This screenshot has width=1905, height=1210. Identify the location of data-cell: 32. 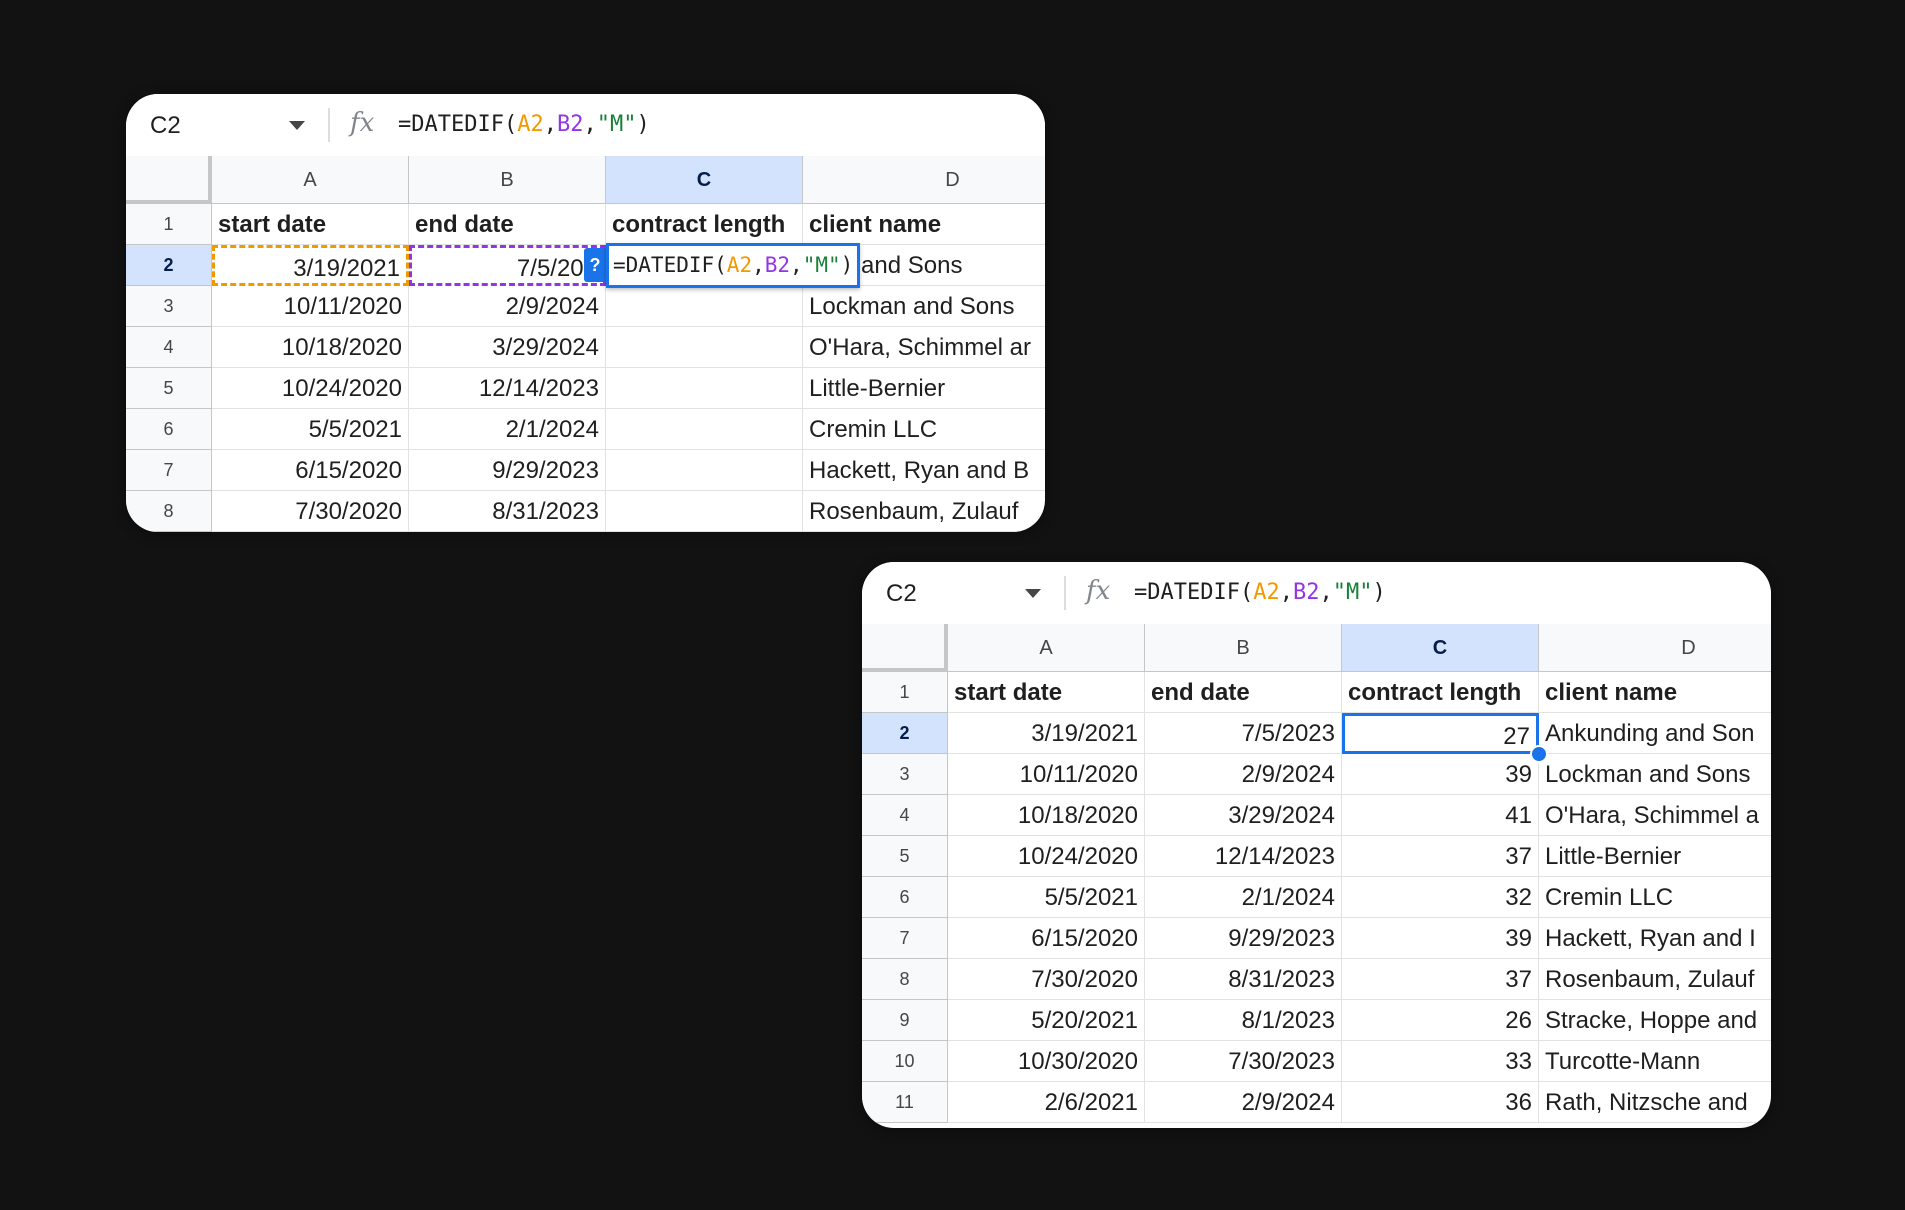
(1440, 897).